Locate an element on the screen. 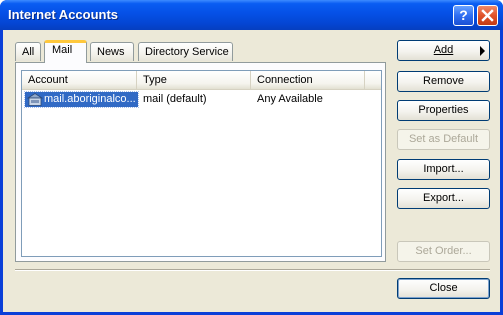  close-button: Close is located at coordinates (443, 288).